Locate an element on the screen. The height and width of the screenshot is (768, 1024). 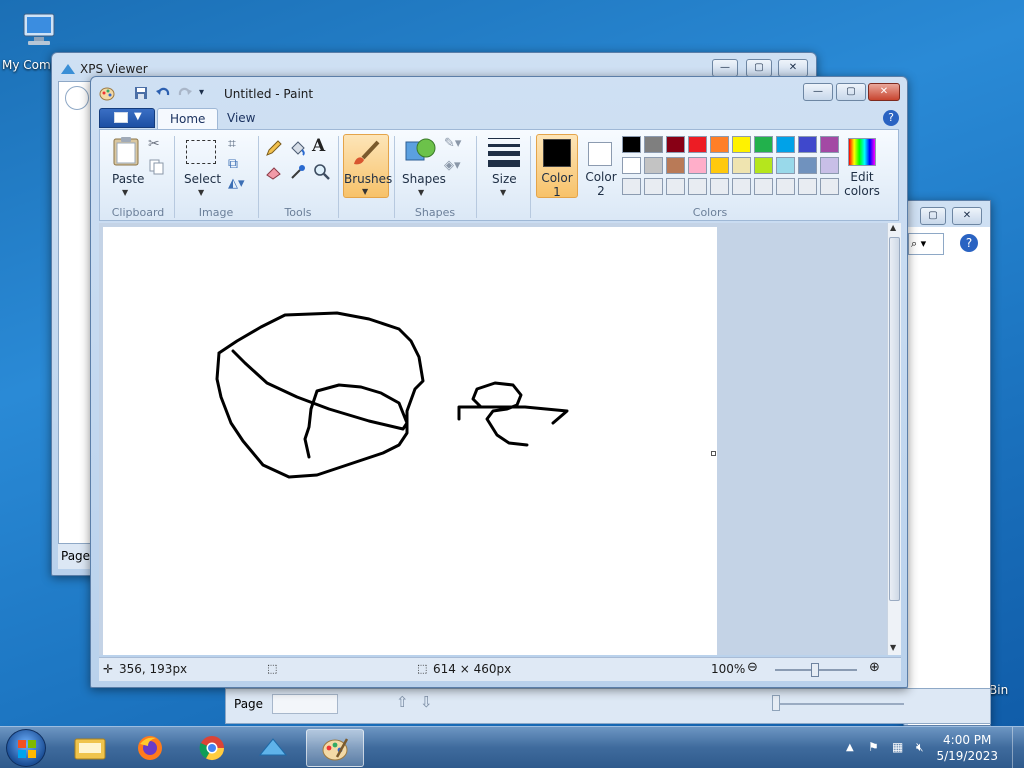
shapes-label: Shapes is located at coordinates (424, 179).